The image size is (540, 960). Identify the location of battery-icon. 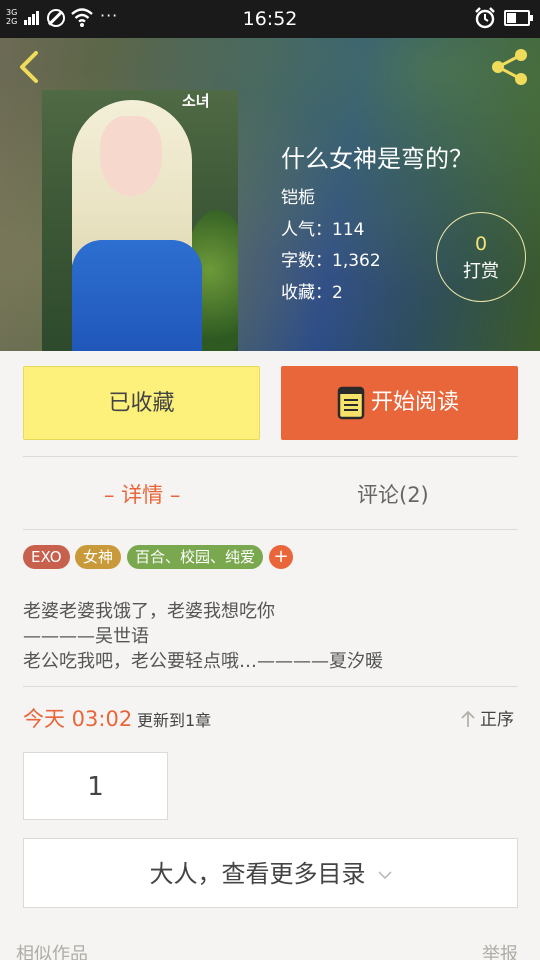
(518, 18).